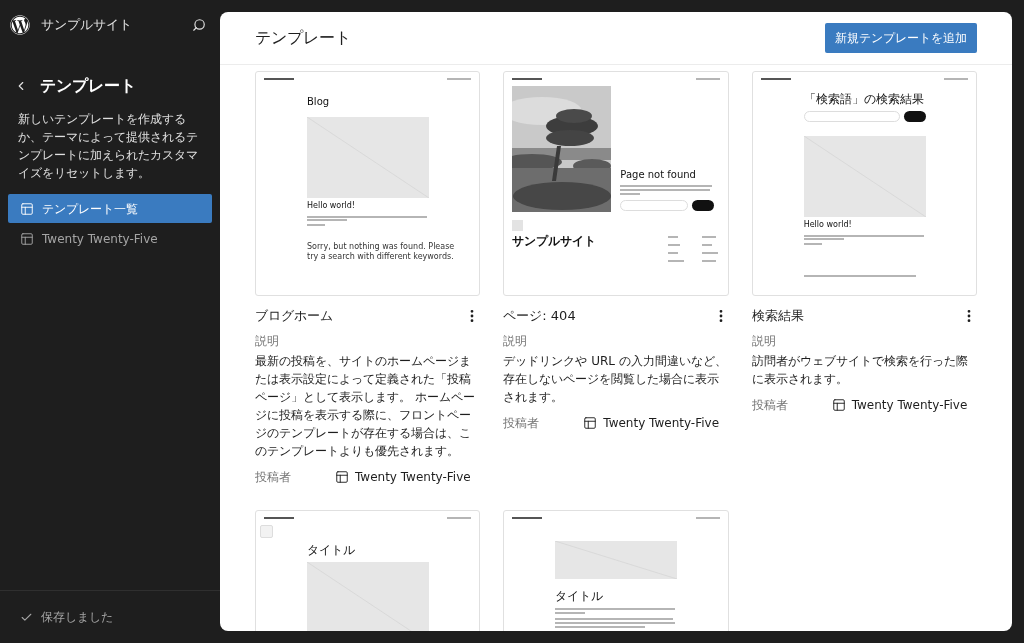 The image size is (1024, 643). Describe the element at coordinates (616, 183) in the screenshot. I see `template-preview: Page not found サンプルサイト` at that location.